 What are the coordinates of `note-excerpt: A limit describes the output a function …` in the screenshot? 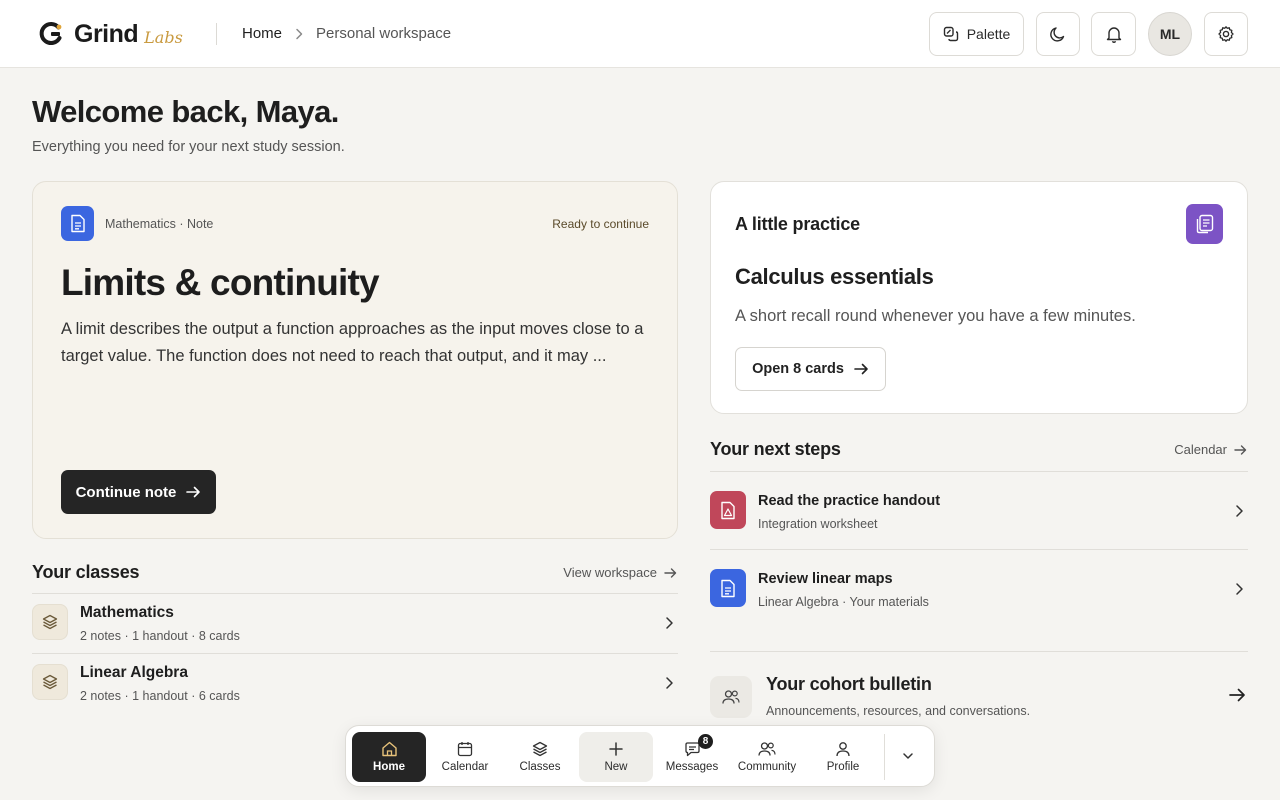 It's located at (352, 342).